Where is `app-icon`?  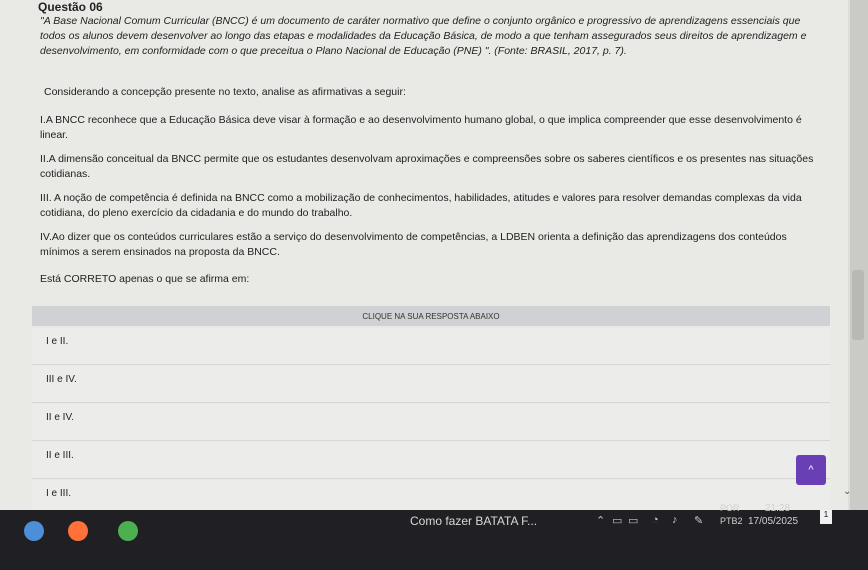
app-icon is located at coordinates (34, 531).